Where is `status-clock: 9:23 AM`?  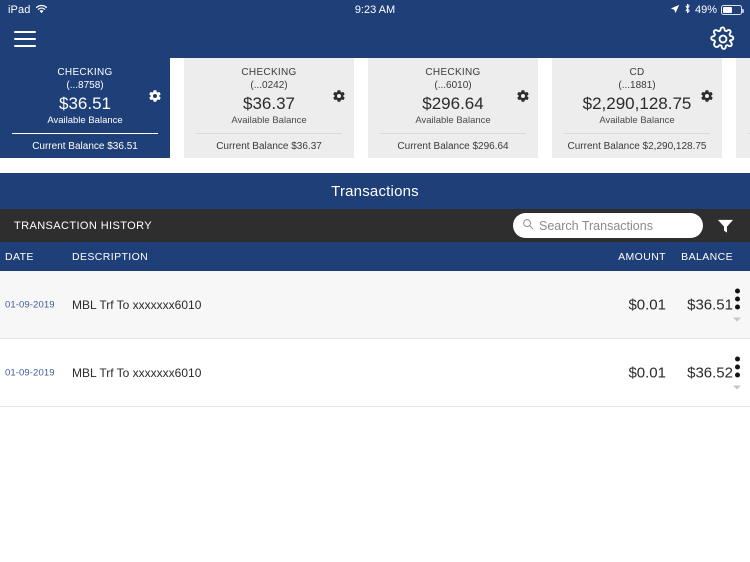
status-clock: 9:23 AM is located at coordinates (375, 10).